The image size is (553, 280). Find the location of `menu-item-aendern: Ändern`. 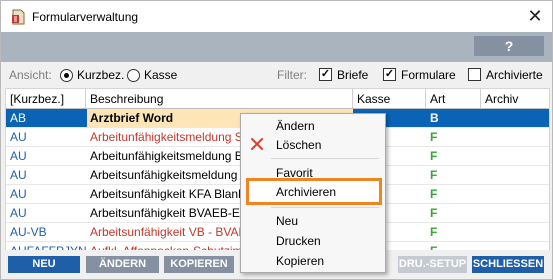

menu-item-aendern: Ändern is located at coordinates (295, 126).